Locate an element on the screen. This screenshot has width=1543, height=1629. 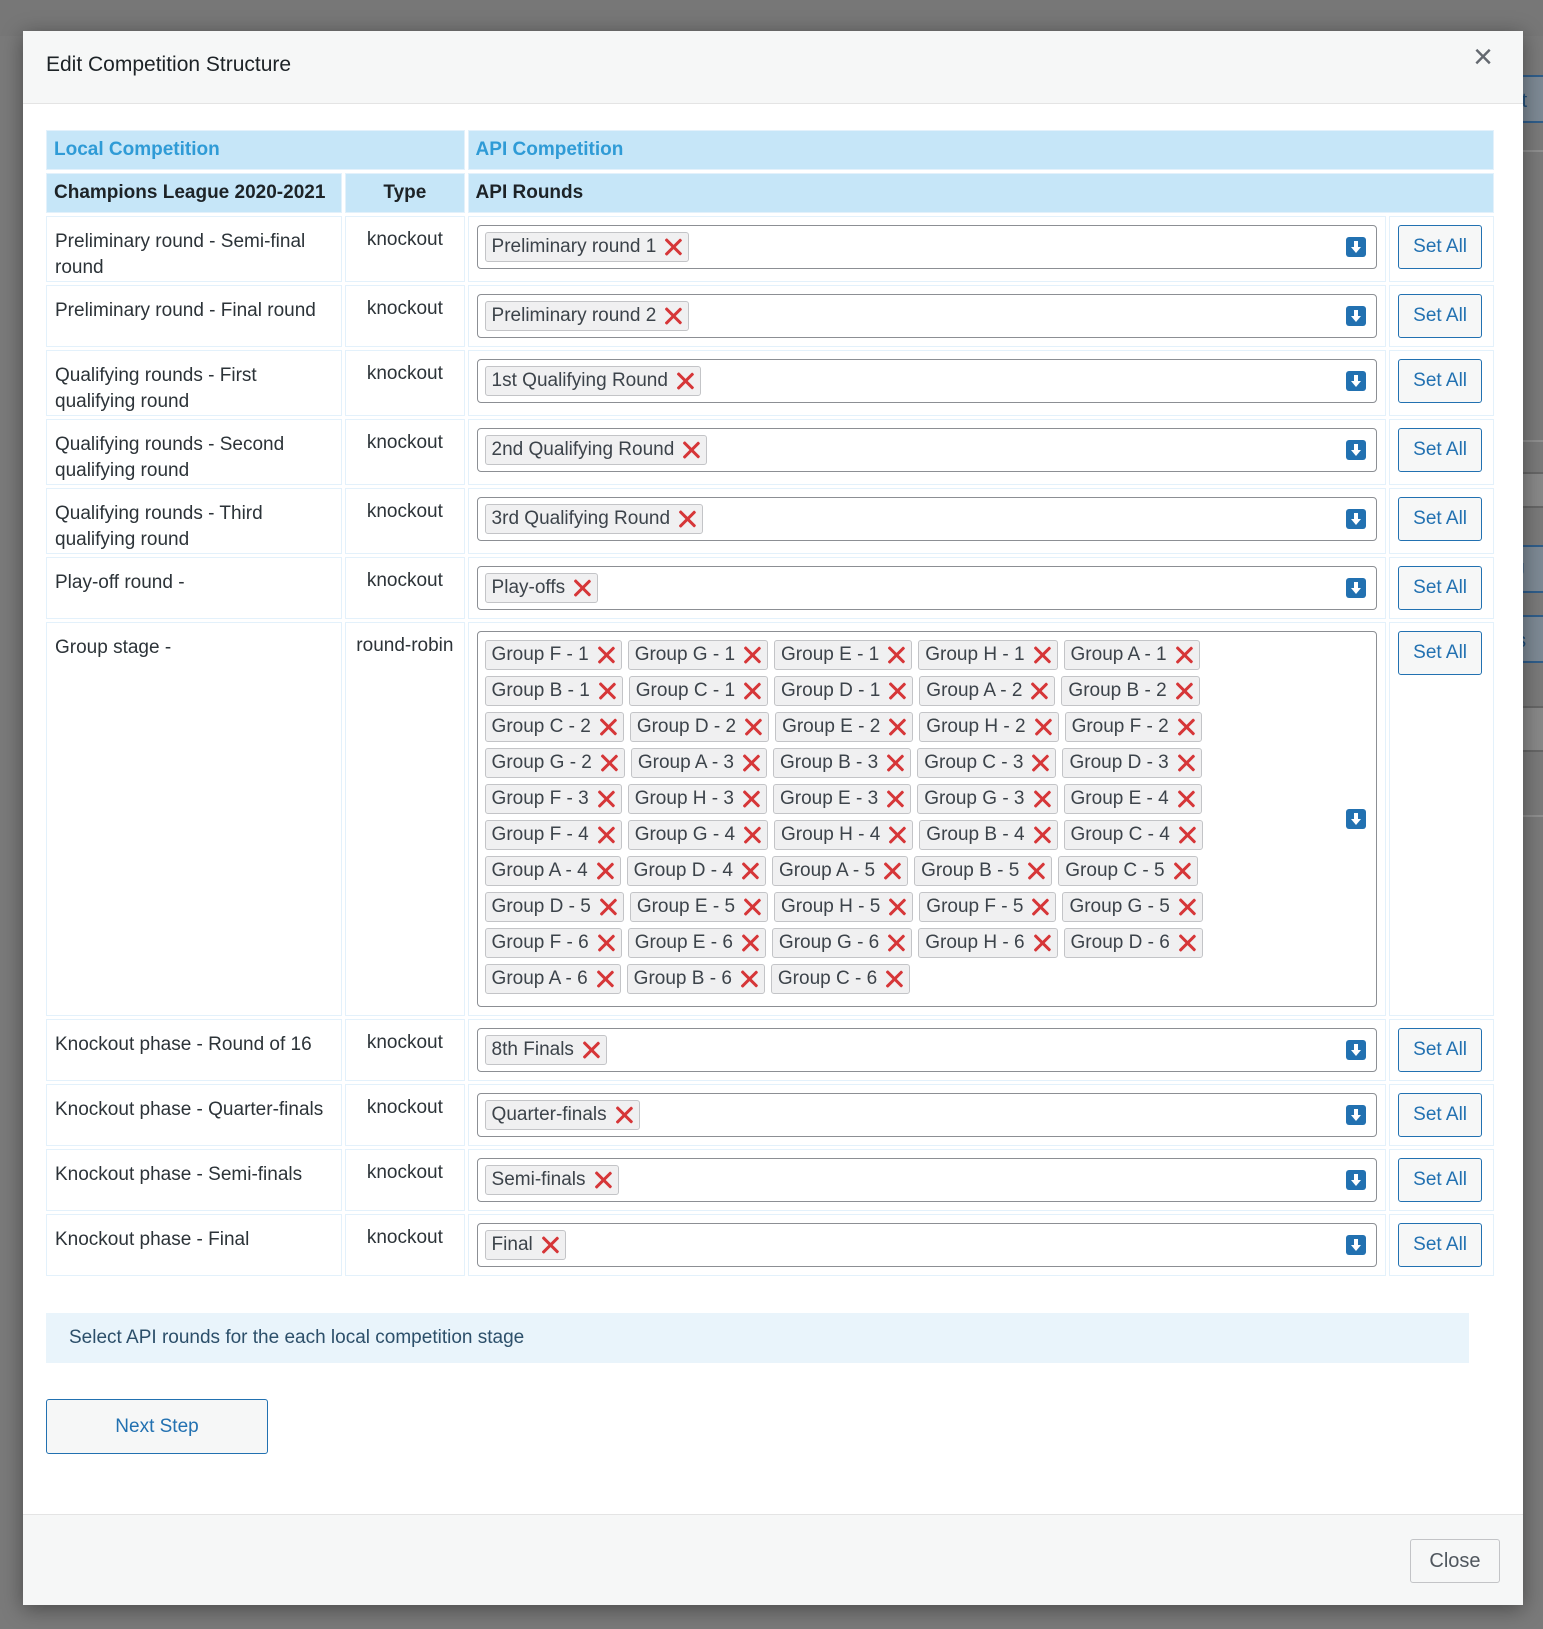
api-rounds-select: Preliminary round 2 is located at coordinates (927, 316).